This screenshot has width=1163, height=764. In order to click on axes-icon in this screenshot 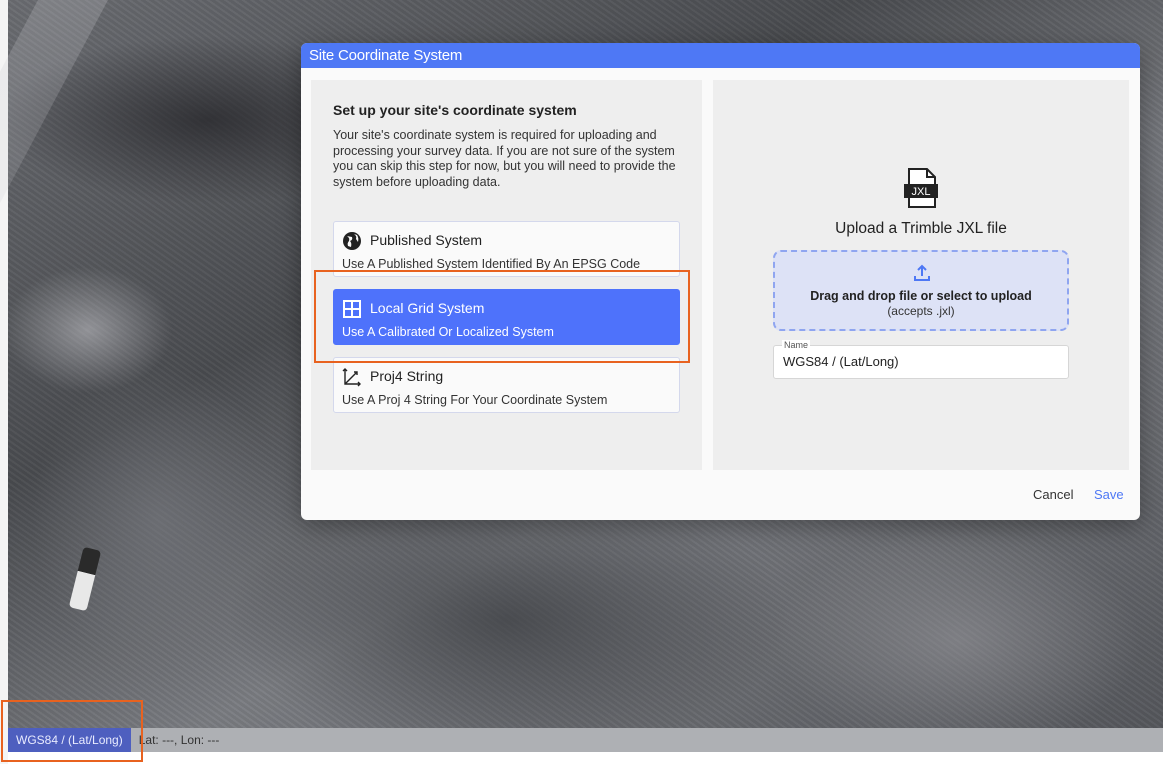, I will do `click(352, 377)`.